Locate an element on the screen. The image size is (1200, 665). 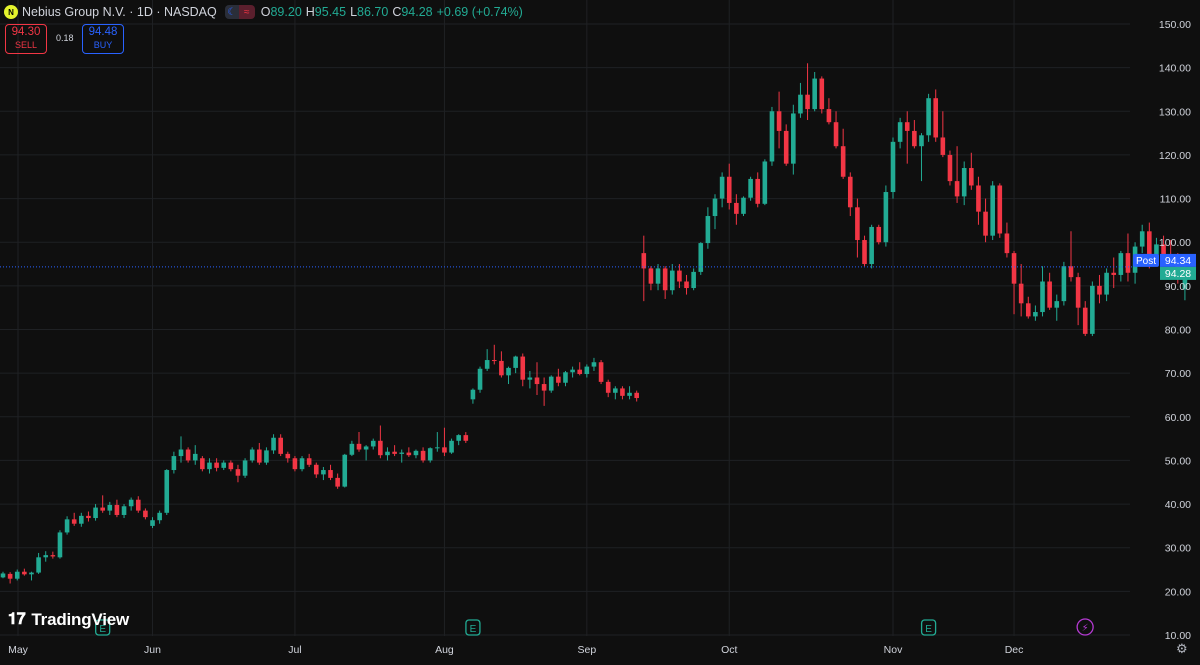
gear-icon: ⚙ is located at coordinates (1182, 649).